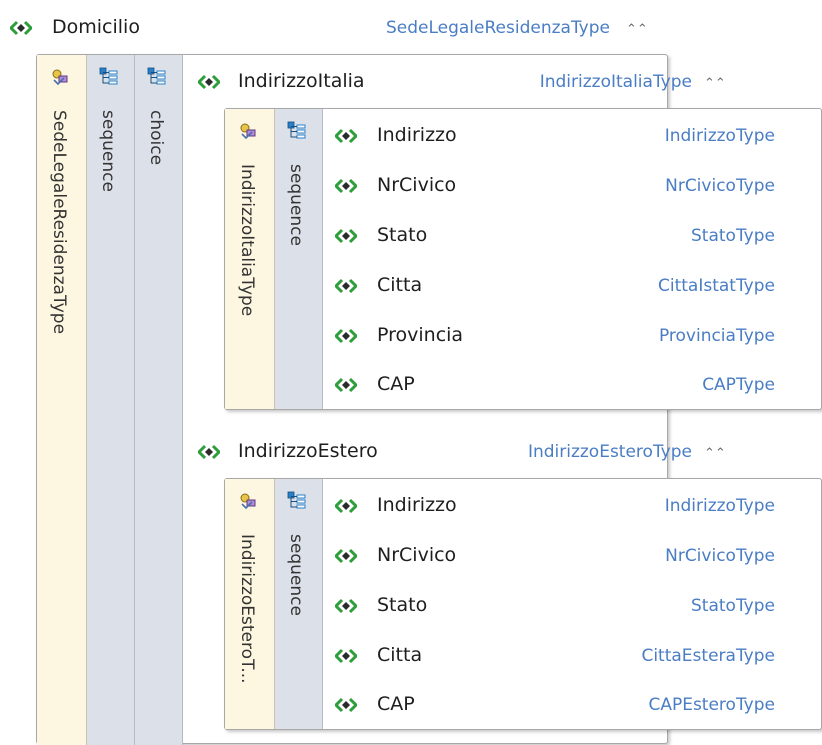 Image resolution: width=822 pixels, height=745 pixels. What do you see at coordinates (716, 286) in the screenshot?
I see `element-type: CittaIstatType` at bounding box center [716, 286].